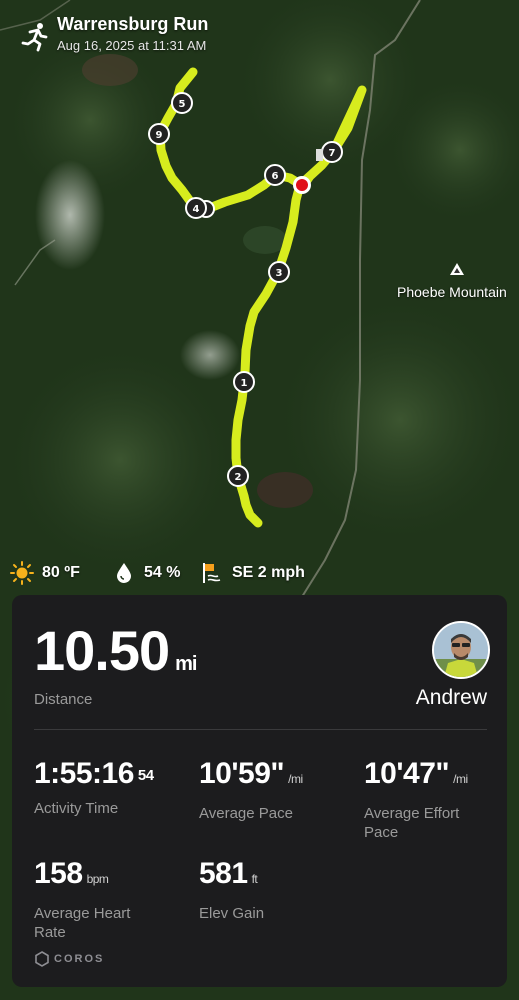 This screenshot has width=519, height=1000. I want to click on distance-value: 10.50, so click(102, 650).